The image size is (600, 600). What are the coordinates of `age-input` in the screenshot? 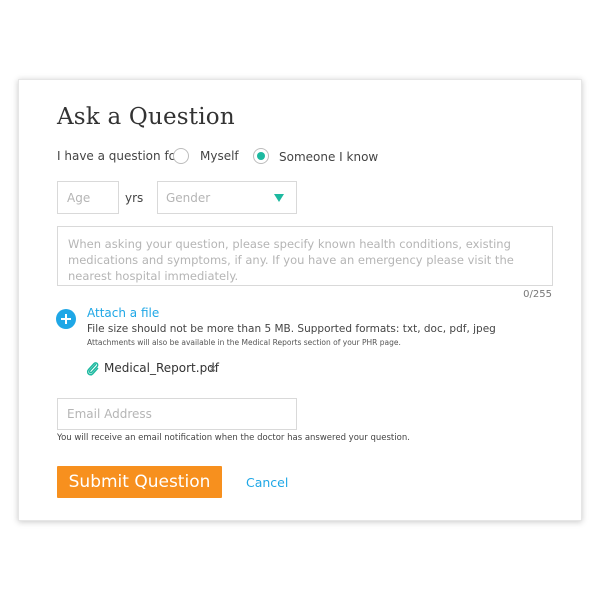 It's located at (88, 197).